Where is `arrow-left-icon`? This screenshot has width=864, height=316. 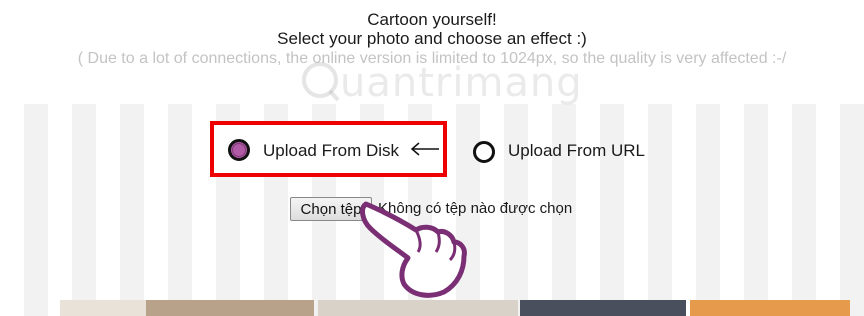 arrow-left-icon is located at coordinates (424, 149).